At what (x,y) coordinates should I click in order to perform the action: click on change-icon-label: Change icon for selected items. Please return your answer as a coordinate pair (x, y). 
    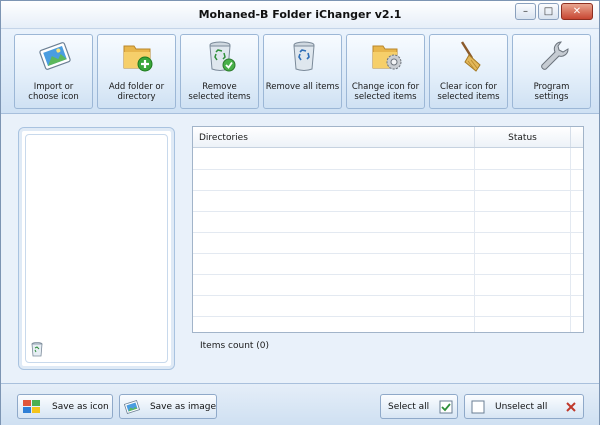
    Looking at the image, I should click on (385, 92).